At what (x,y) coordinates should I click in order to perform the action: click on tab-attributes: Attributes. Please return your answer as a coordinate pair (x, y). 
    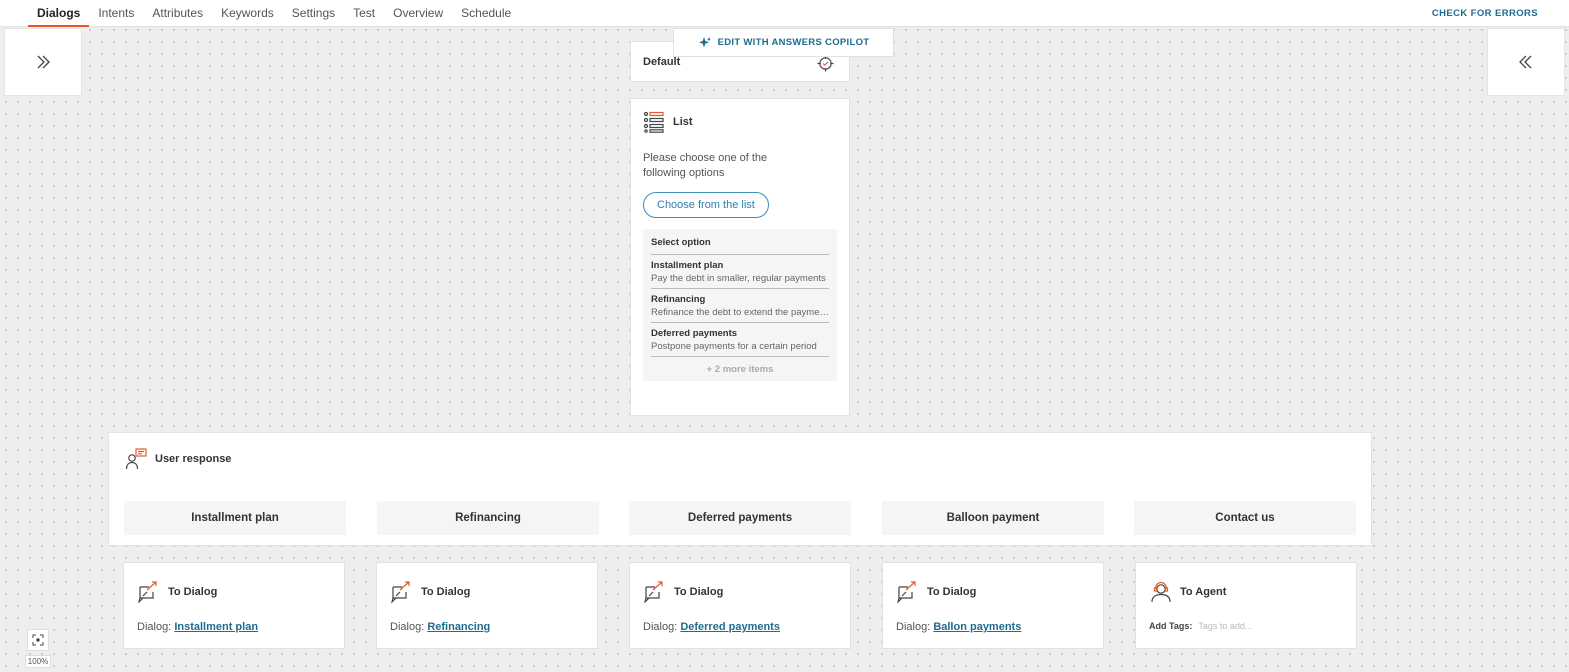
    Looking at the image, I should click on (177, 13).